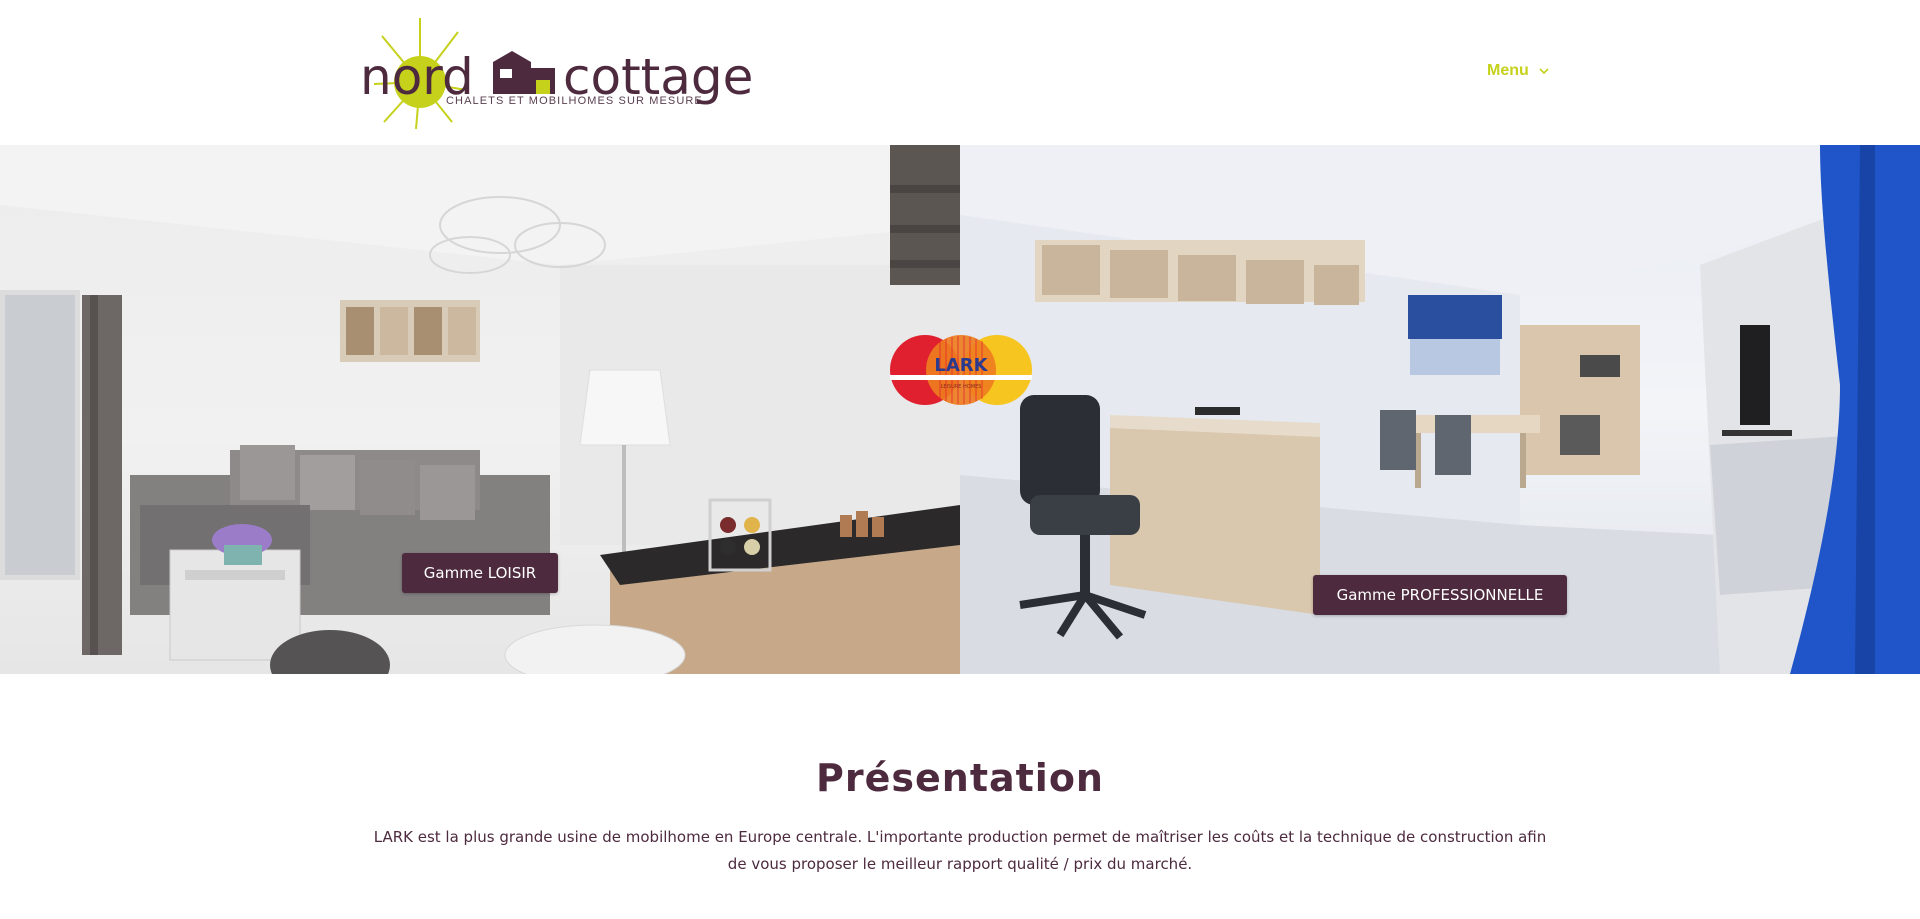 The width and height of the screenshot is (1920, 919). I want to click on menu-button: Menu, so click(1518, 71).